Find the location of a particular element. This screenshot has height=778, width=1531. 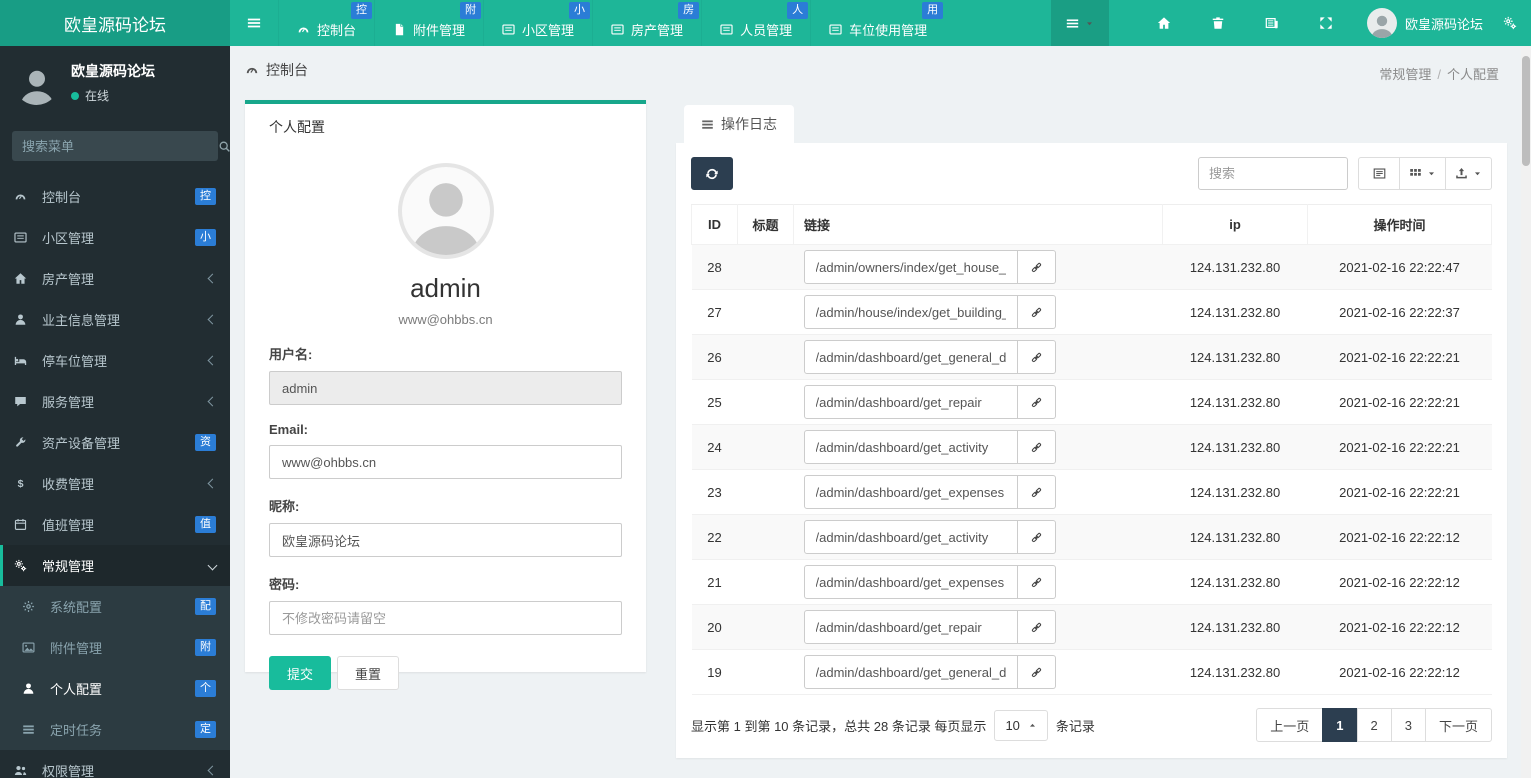

topnav-label: 控制台 is located at coordinates (337, 30).